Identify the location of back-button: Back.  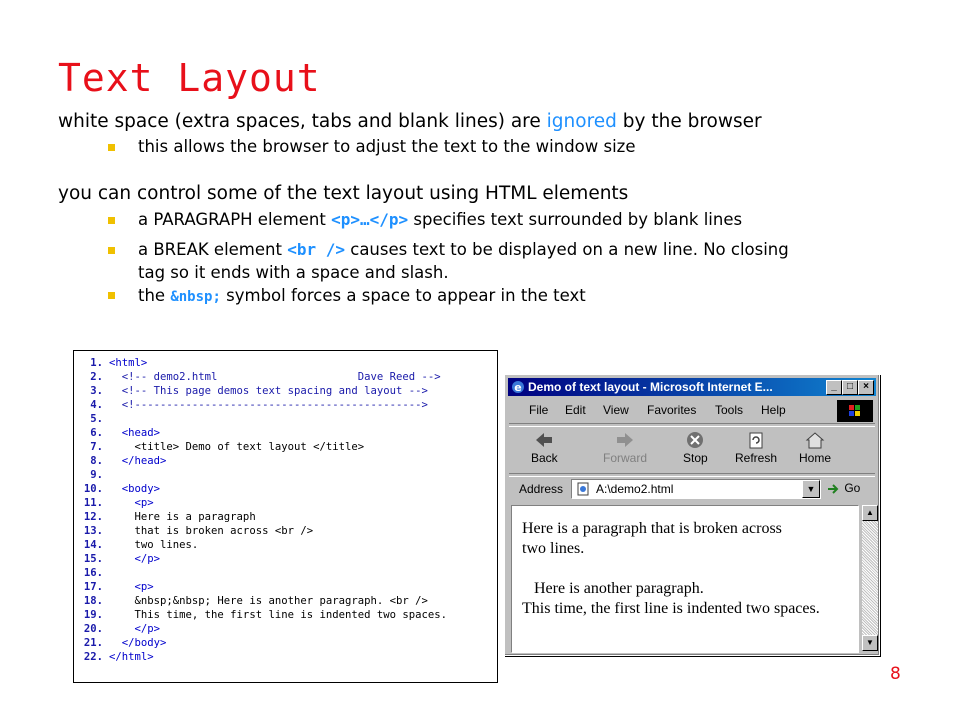
(544, 448).